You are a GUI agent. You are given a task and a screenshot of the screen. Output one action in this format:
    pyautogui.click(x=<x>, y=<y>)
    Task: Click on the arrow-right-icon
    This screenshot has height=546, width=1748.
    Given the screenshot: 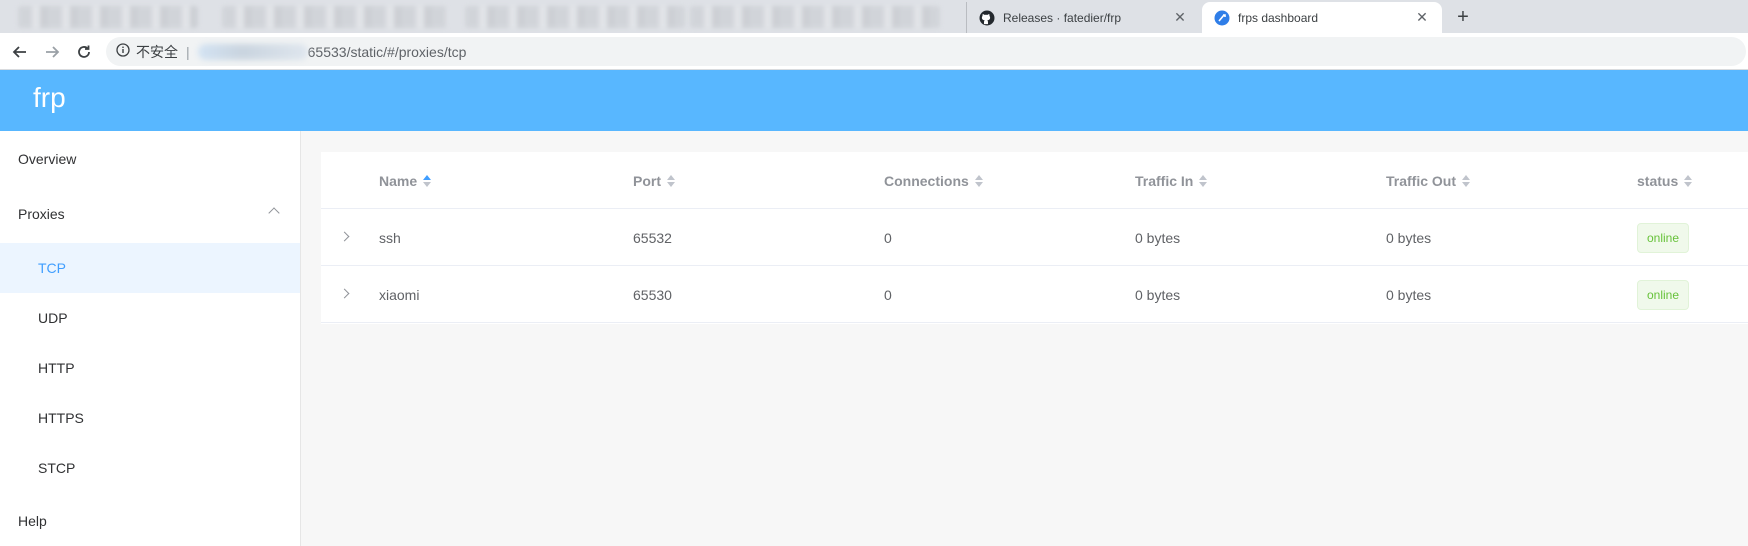 What is the action you would take?
    pyautogui.click(x=53, y=52)
    